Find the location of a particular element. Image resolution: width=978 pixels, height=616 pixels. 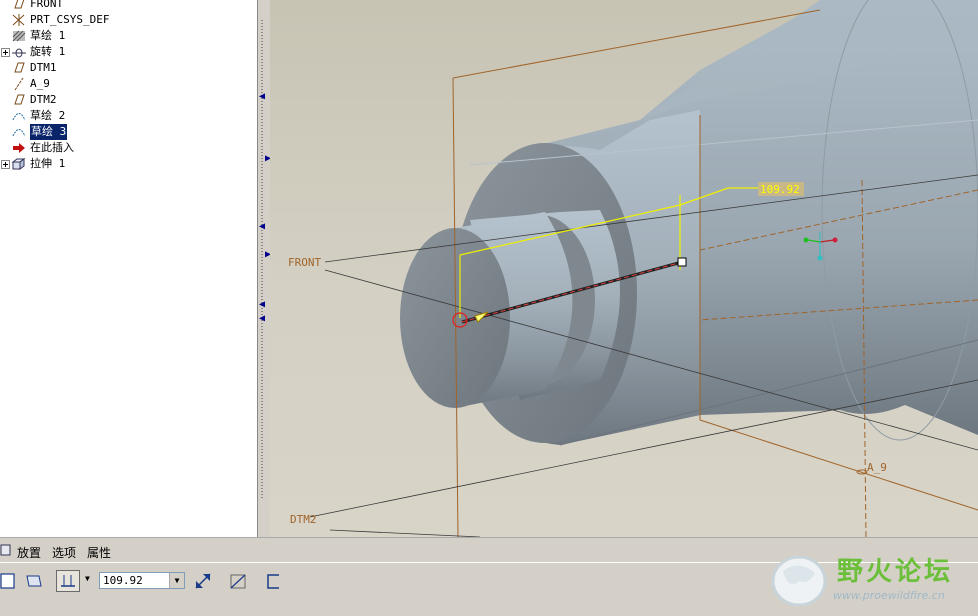

dtm2-plane-label: DTM2 is located at coordinates (303, 519).